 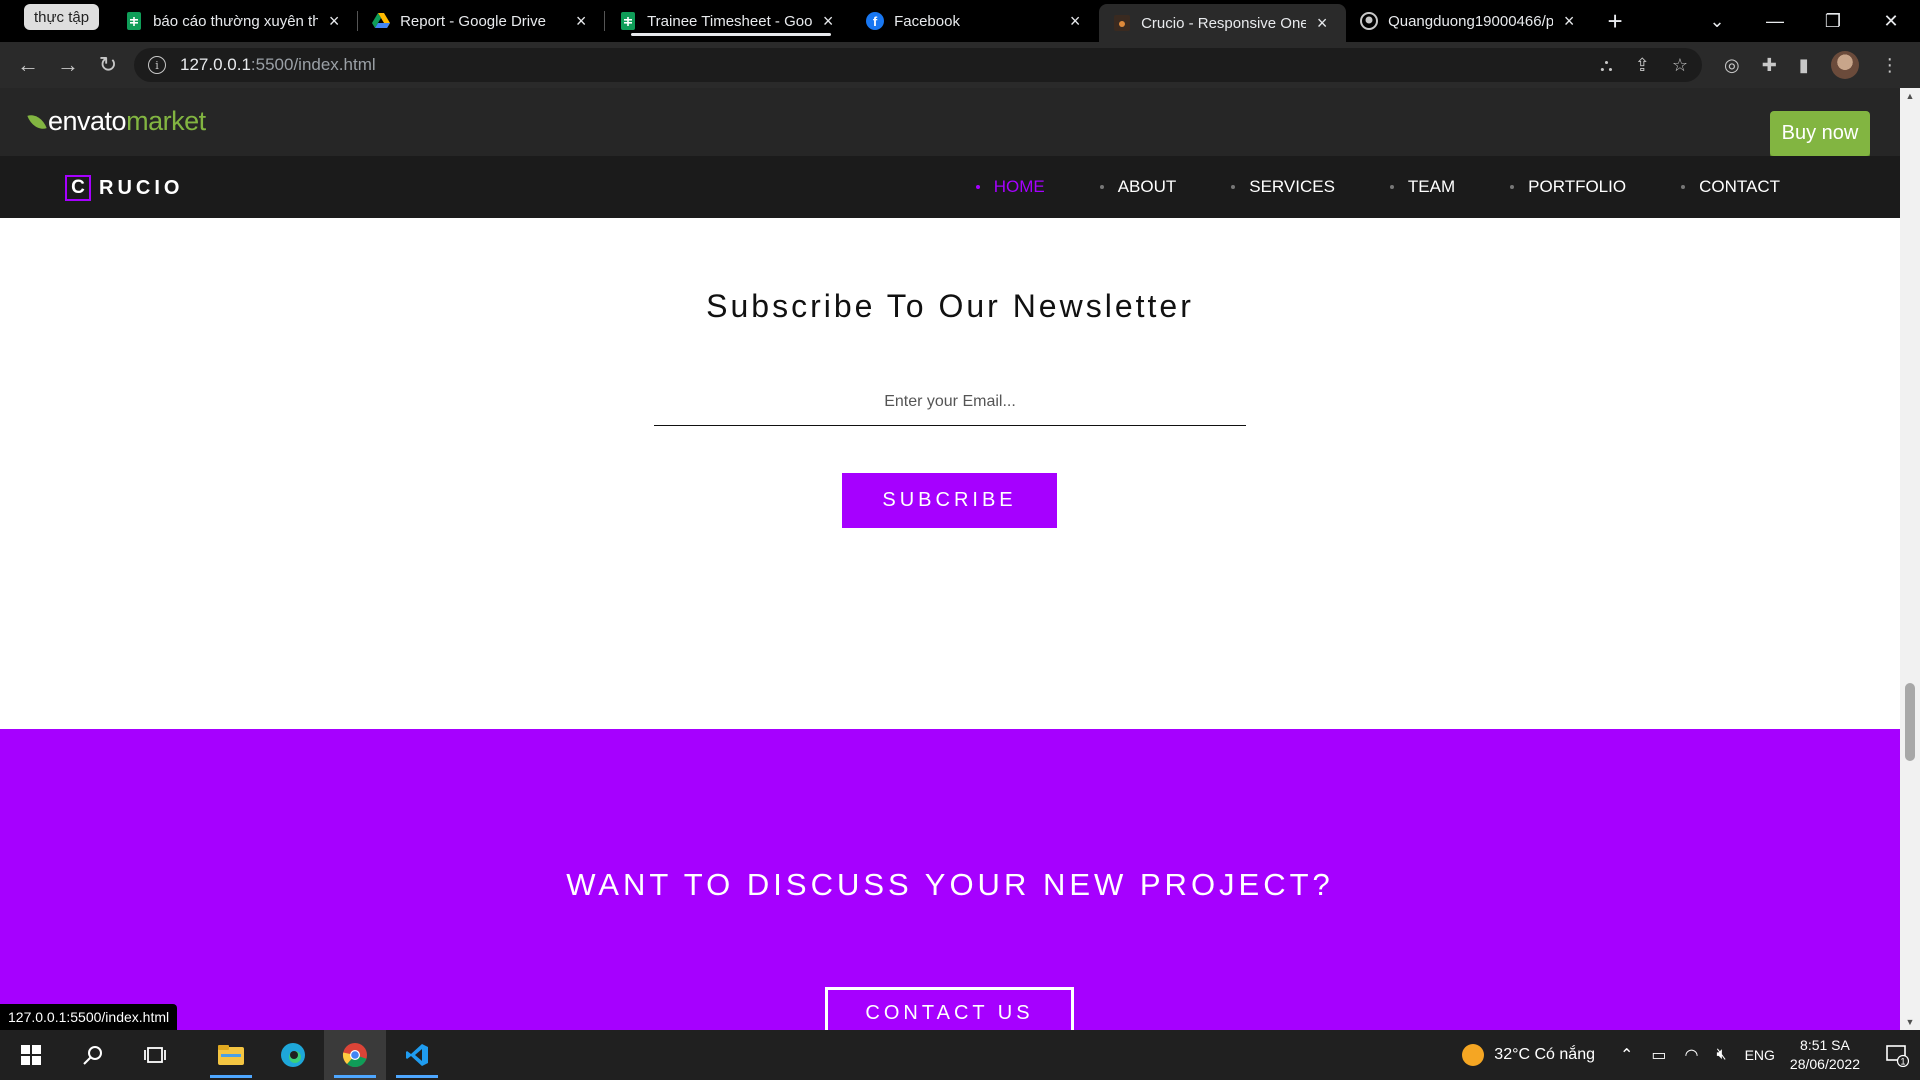 What do you see at coordinates (293, 1055) in the screenshot?
I see `edge-browser-icon` at bounding box center [293, 1055].